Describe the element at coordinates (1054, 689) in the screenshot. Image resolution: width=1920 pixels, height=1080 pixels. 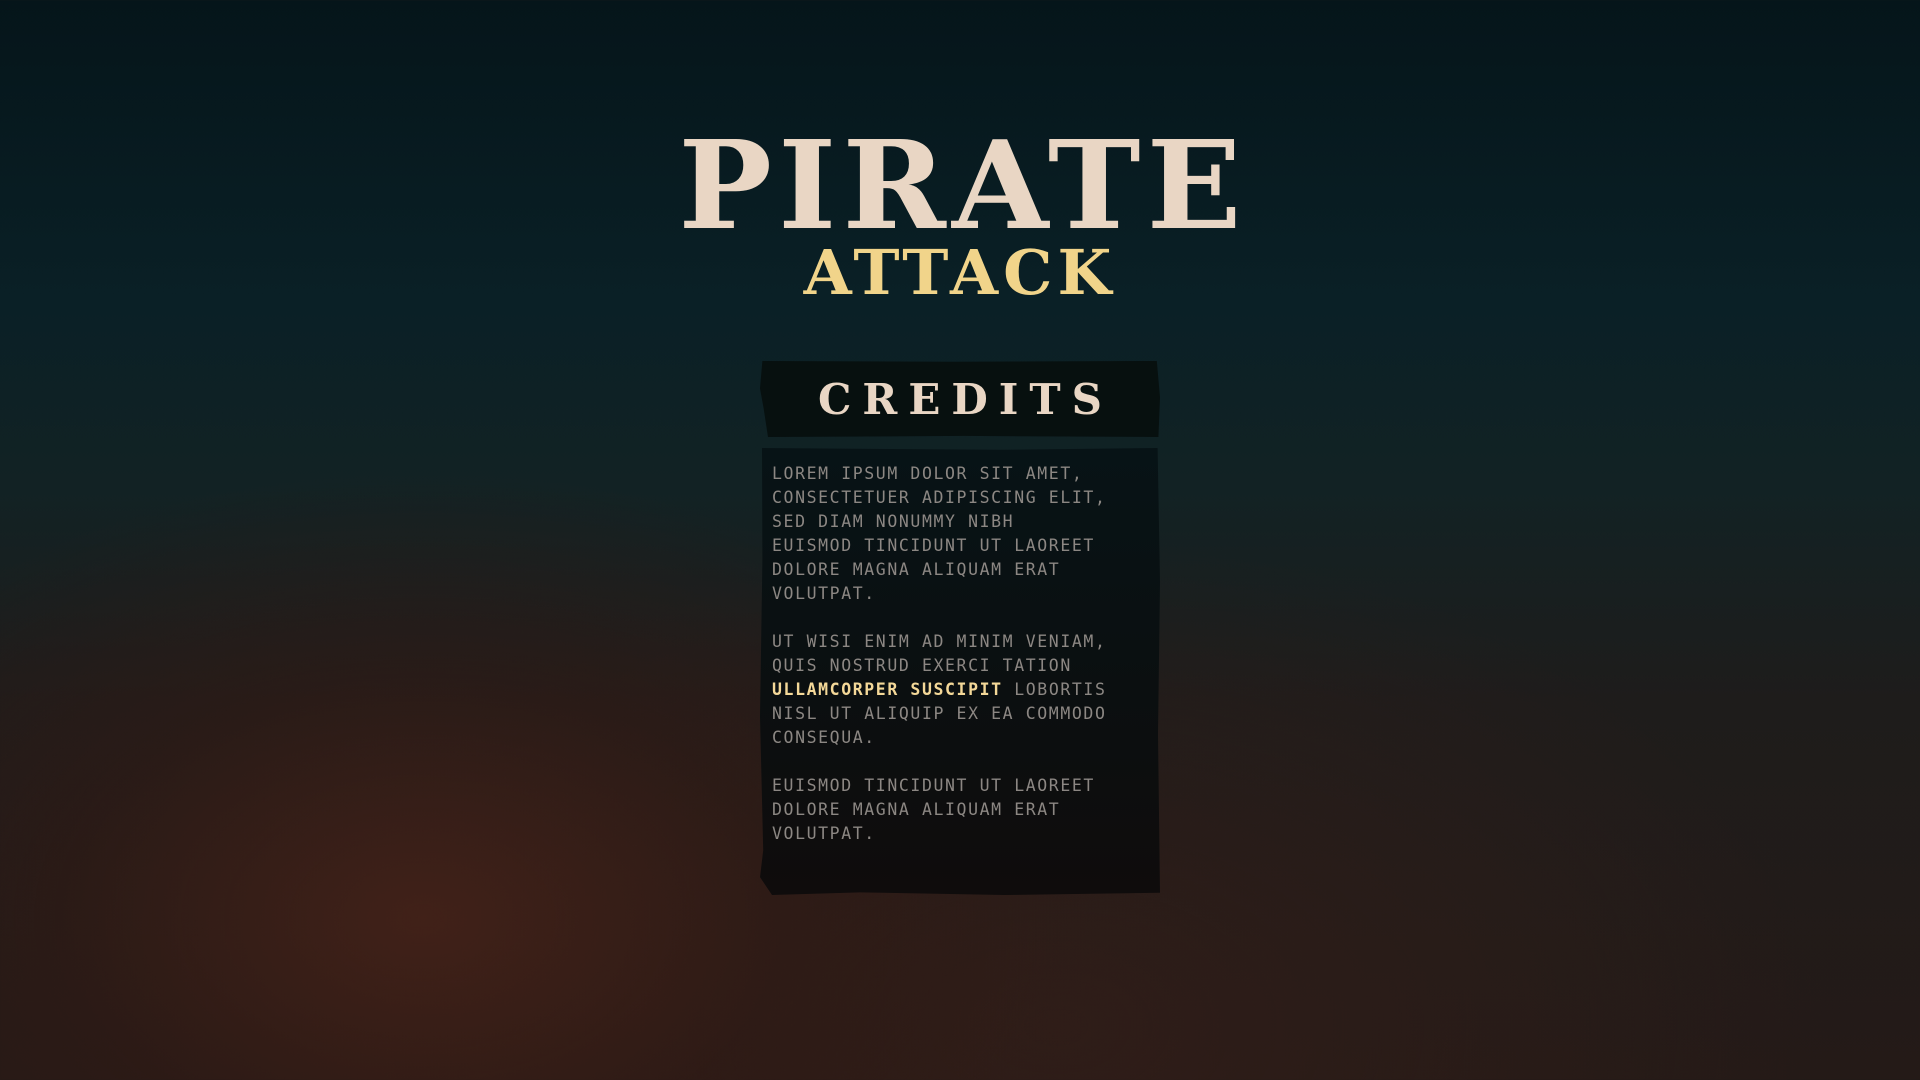
I see `credits-line-tail: LOBORTIS` at that location.